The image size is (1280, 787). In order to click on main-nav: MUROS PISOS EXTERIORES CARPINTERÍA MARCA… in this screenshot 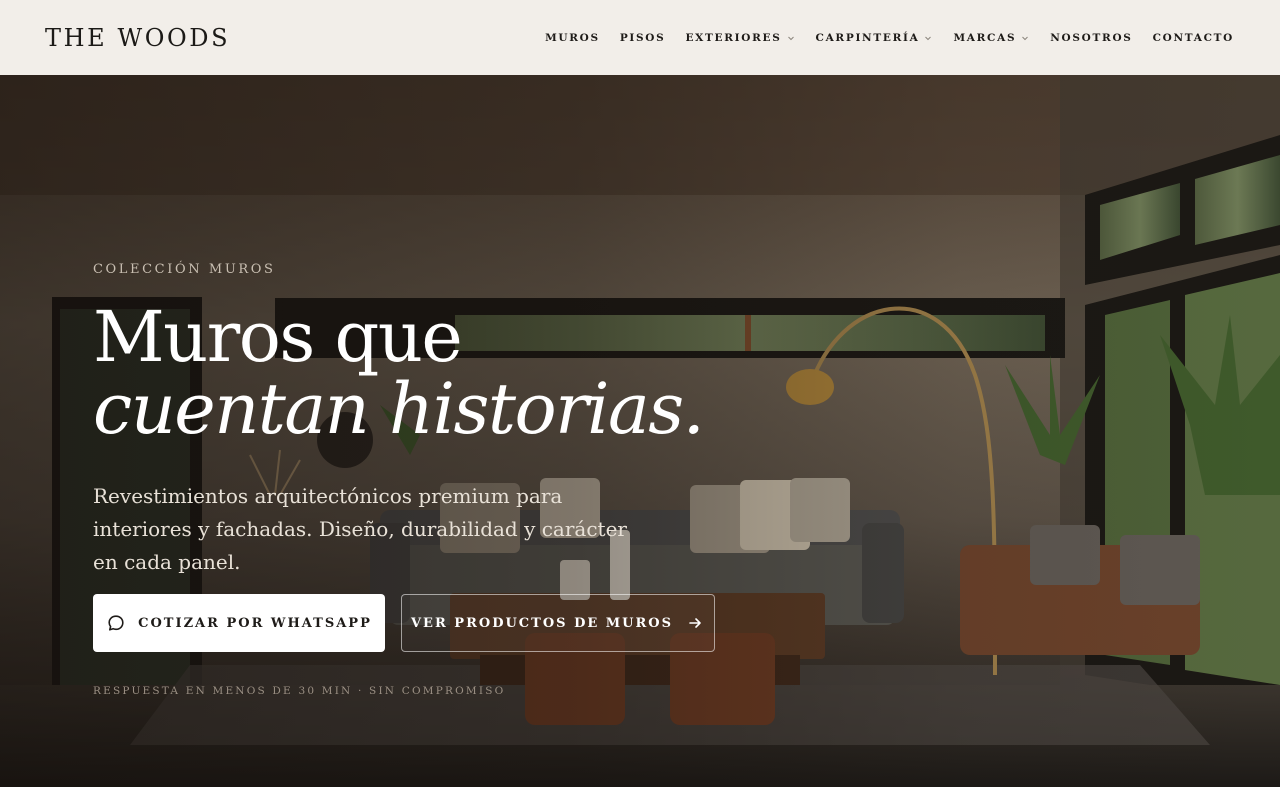, I will do `click(889, 38)`.